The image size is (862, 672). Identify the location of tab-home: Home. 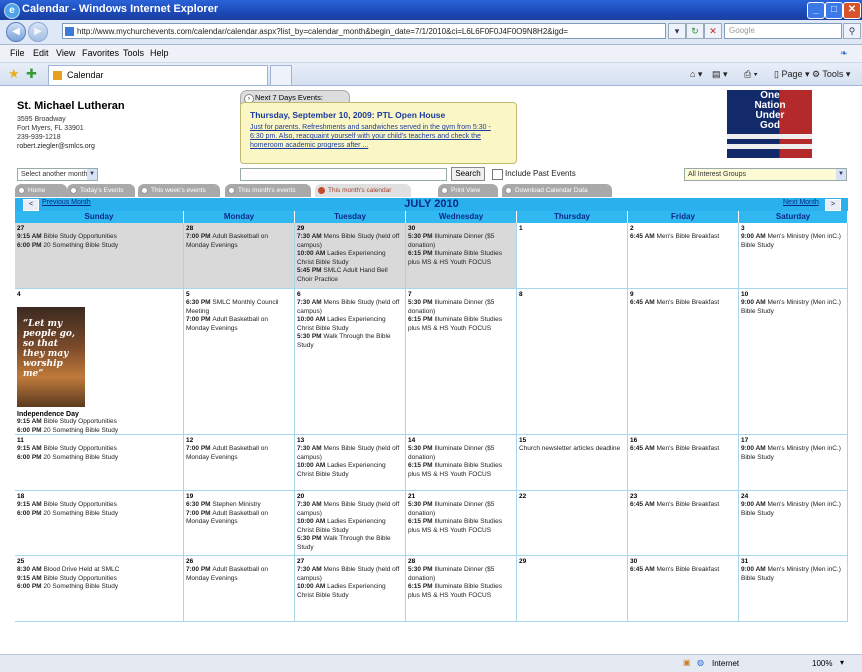
(41, 190).